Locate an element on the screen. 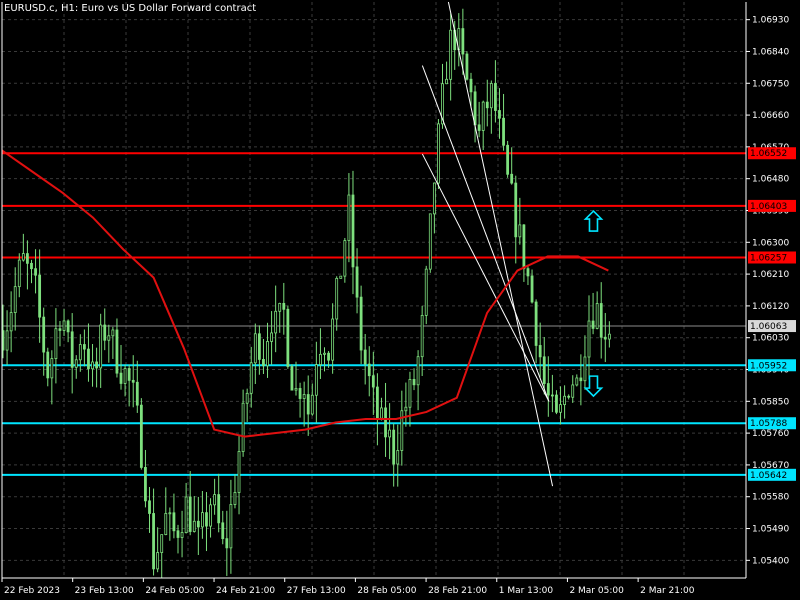 The height and width of the screenshot is (600, 800). support-level-label: 1.05788 is located at coordinates (768, 424).